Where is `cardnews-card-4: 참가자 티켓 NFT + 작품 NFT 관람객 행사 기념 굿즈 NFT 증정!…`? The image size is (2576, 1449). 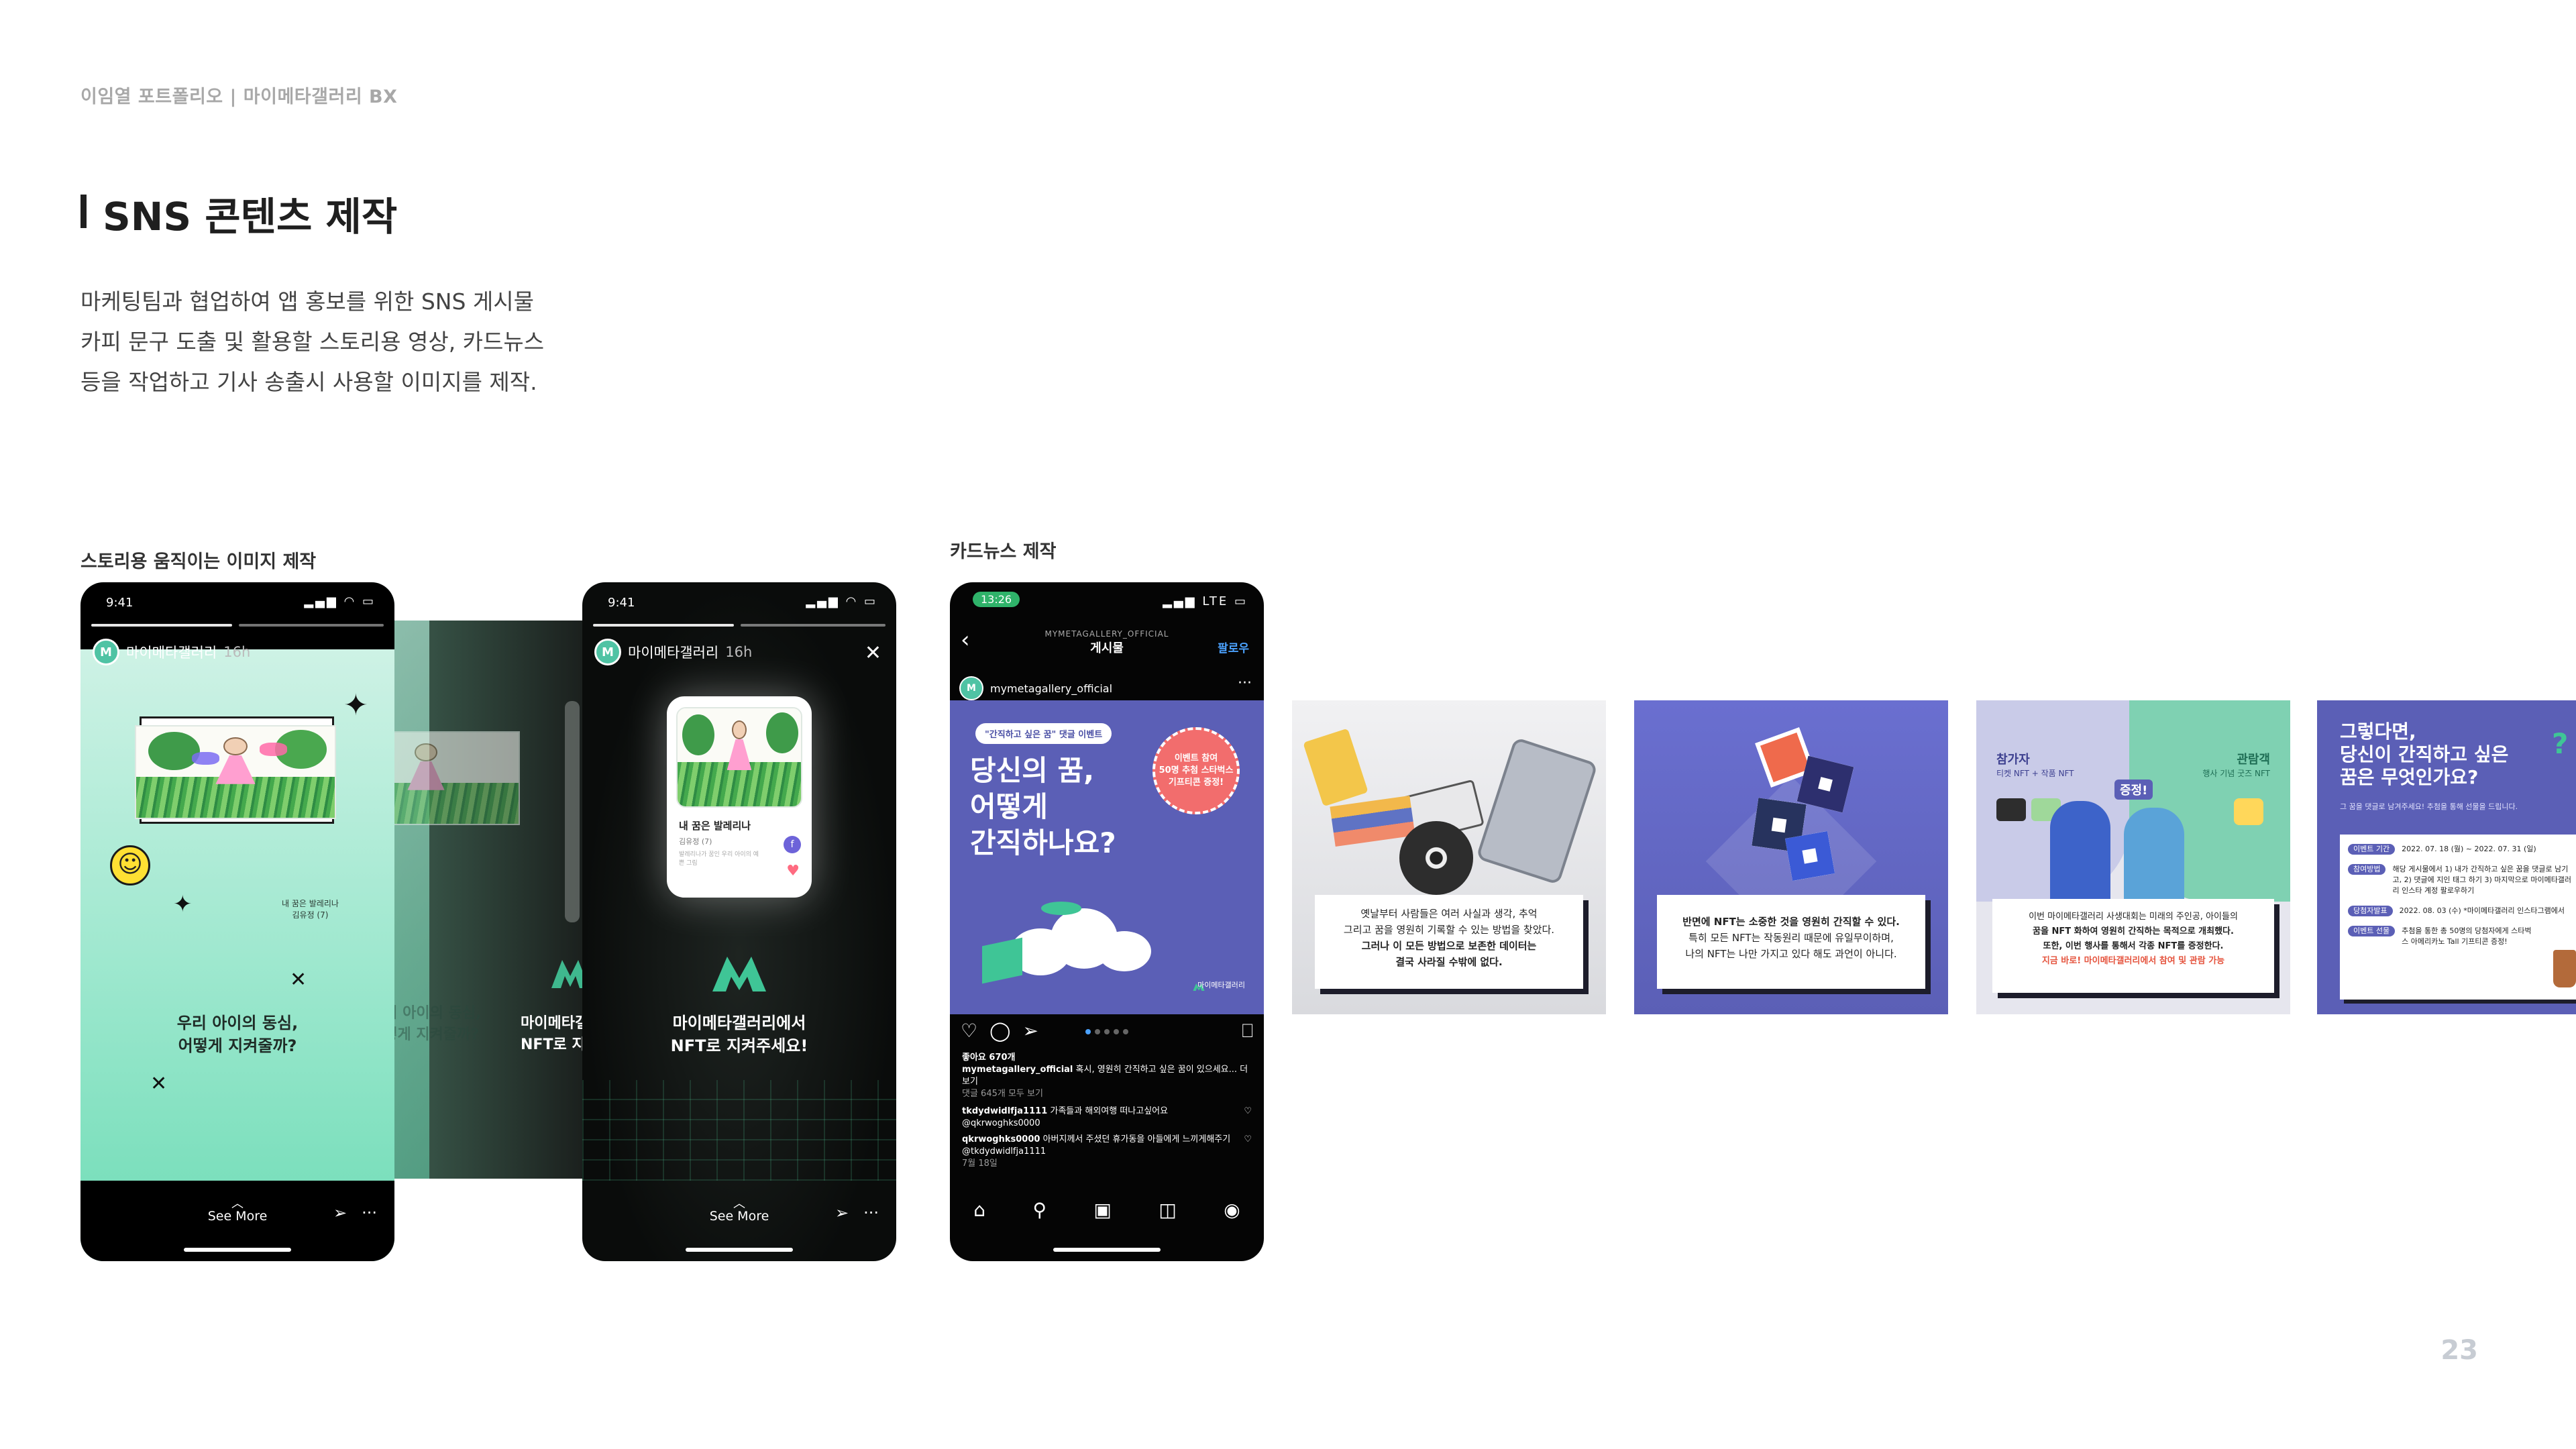 cardnews-card-4: 참가자 티켓 NFT + 작품 NFT 관람객 행사 기념 굿즈 NFT 증정!… is located at coordinates (2133, 857).